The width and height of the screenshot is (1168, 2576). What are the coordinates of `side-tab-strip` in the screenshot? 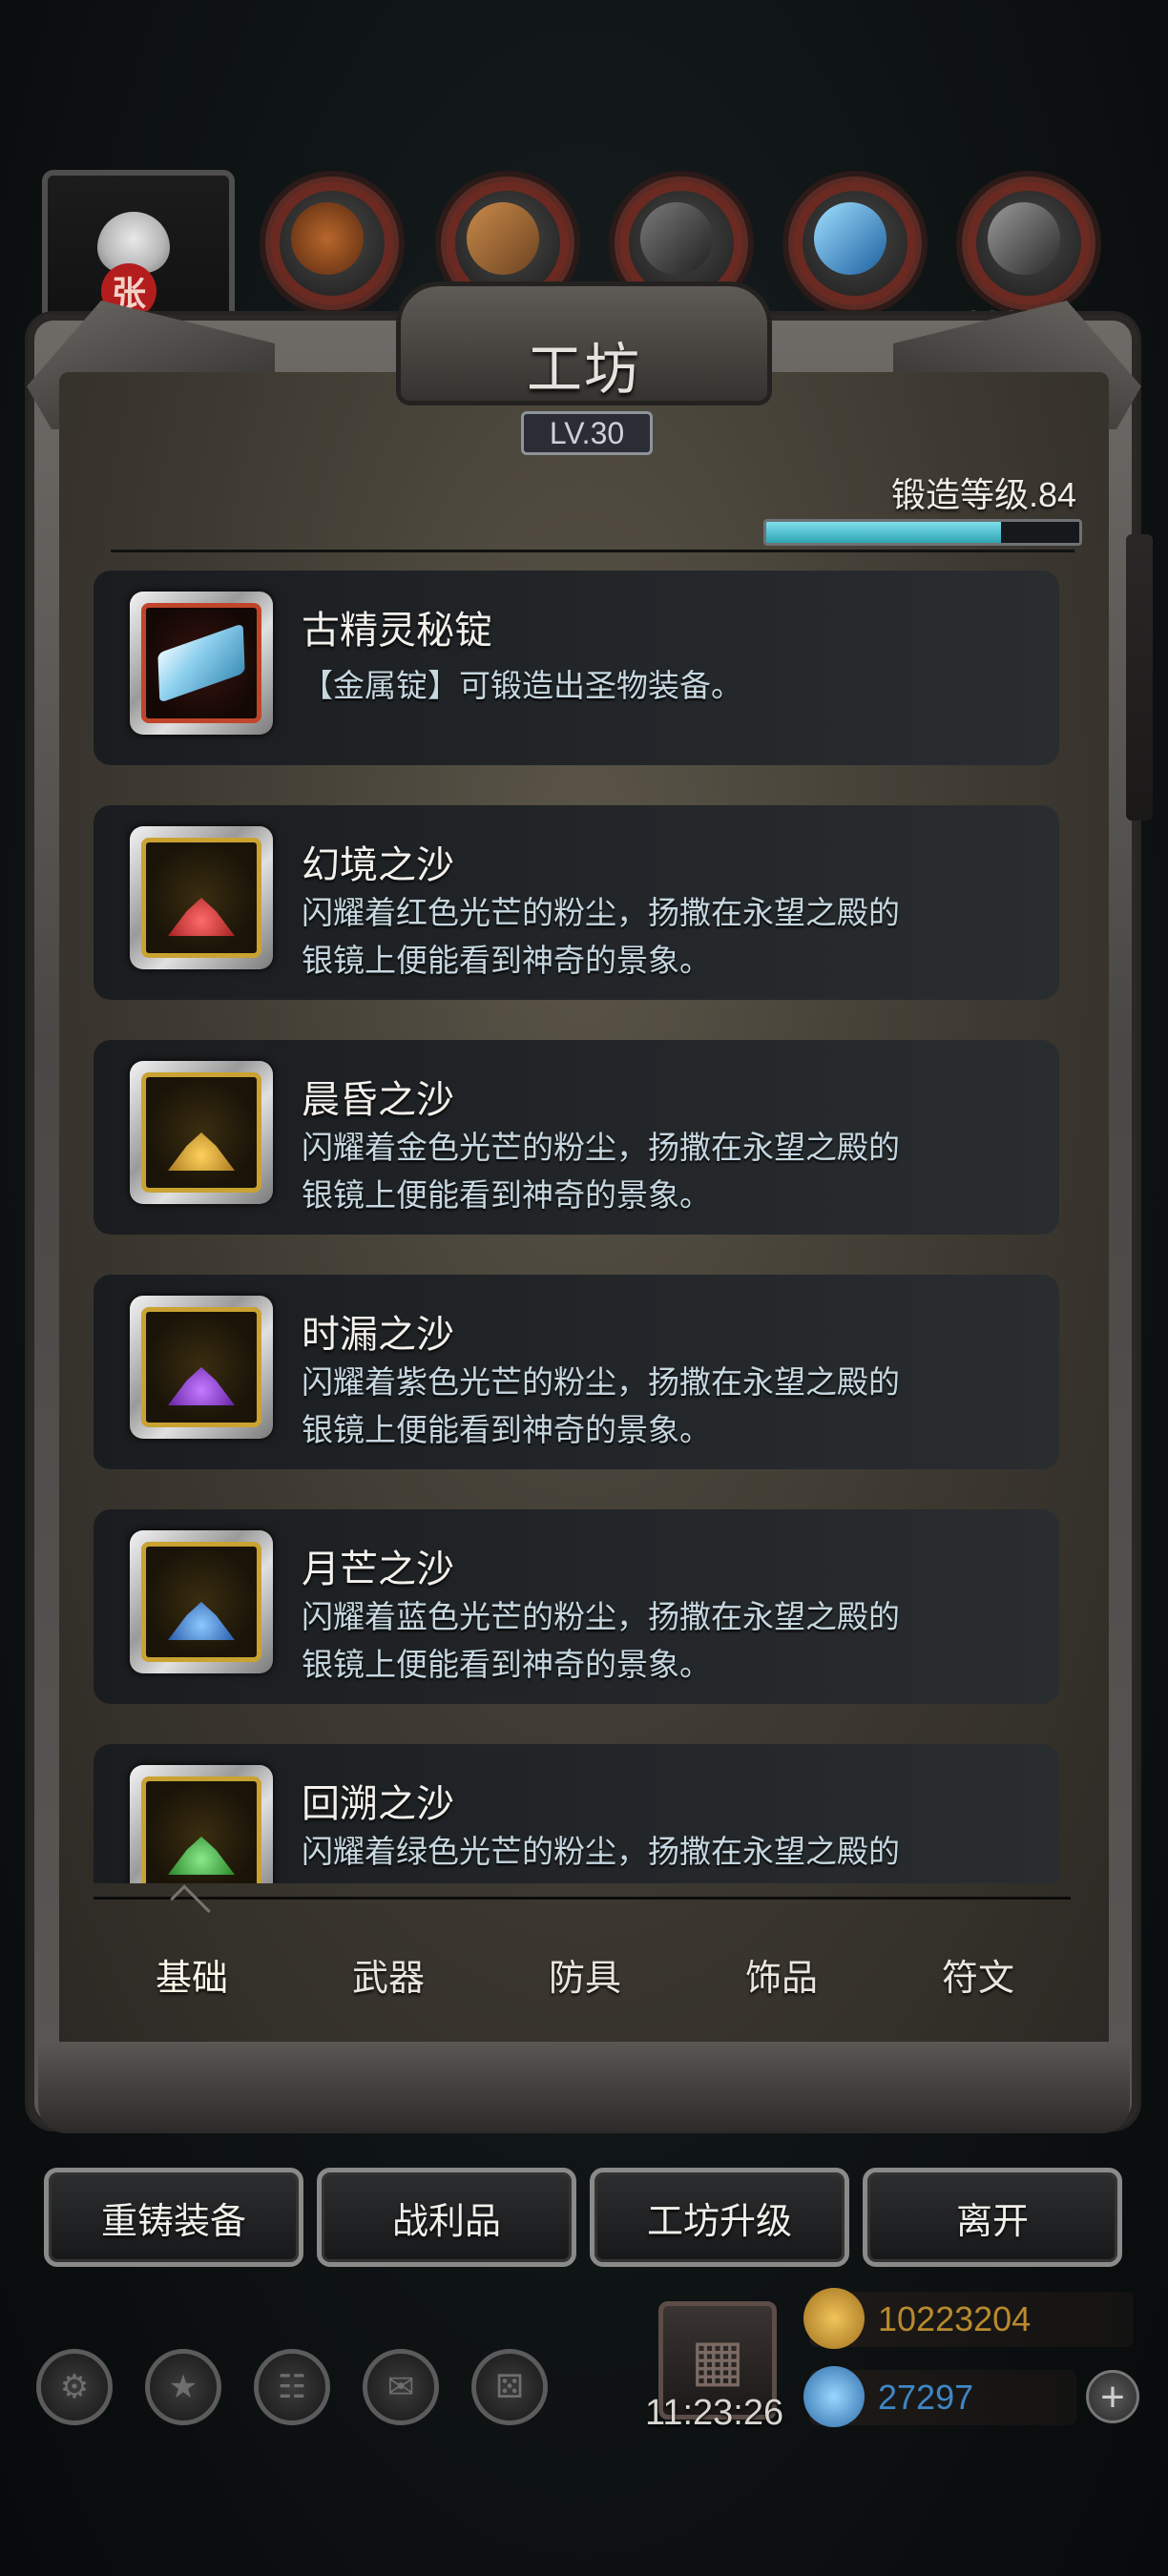 It's located at (1139, 677).